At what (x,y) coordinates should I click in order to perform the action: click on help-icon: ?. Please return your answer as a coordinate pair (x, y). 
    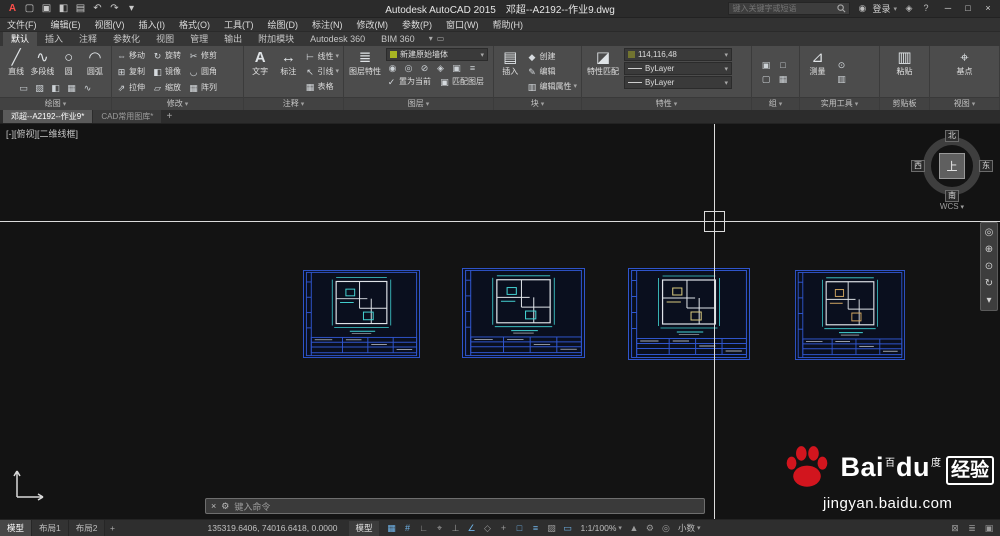
    Looking at the image, I should click on (926, 8).